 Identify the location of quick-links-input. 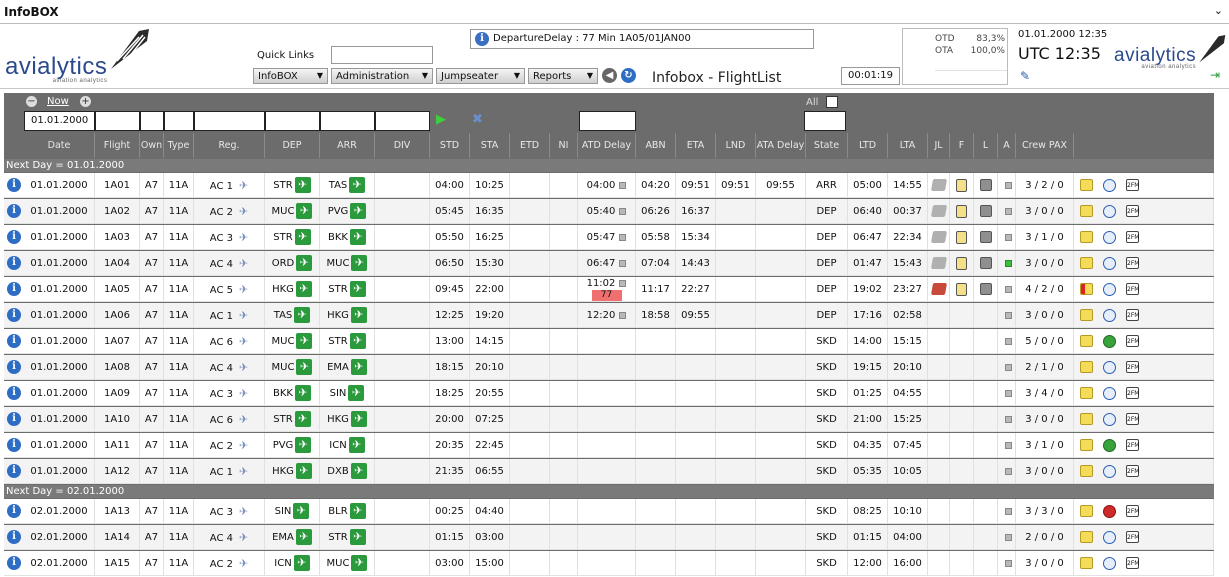
(382, 55).